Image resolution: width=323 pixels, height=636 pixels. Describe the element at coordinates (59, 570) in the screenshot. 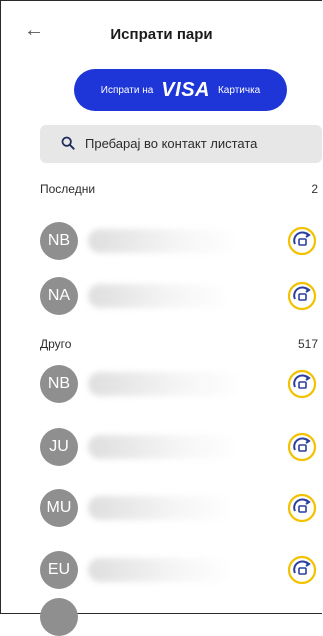

I see `avatar: EU` at that location.